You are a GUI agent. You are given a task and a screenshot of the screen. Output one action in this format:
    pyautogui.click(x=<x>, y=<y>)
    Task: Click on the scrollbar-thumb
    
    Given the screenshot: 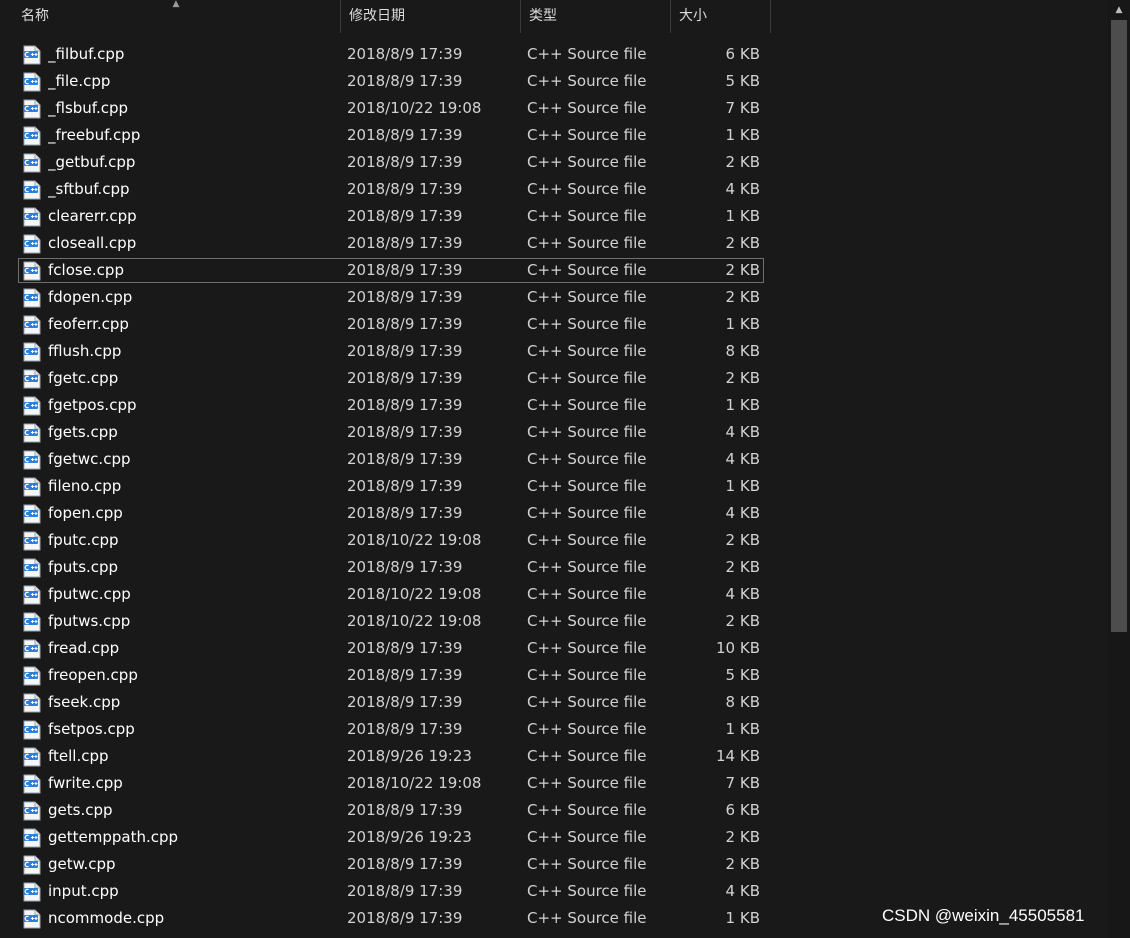 What is the action you would take?
    pyautogui.click(x=1119, y=326)
    